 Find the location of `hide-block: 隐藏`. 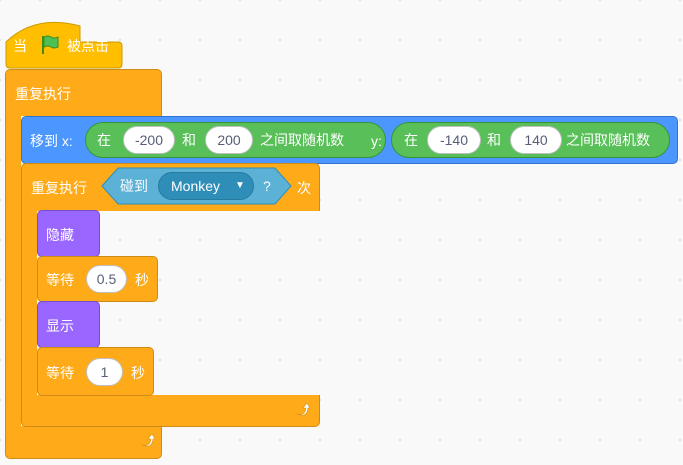

hide-block: 隐藏 is located at coordinates (68, 233).